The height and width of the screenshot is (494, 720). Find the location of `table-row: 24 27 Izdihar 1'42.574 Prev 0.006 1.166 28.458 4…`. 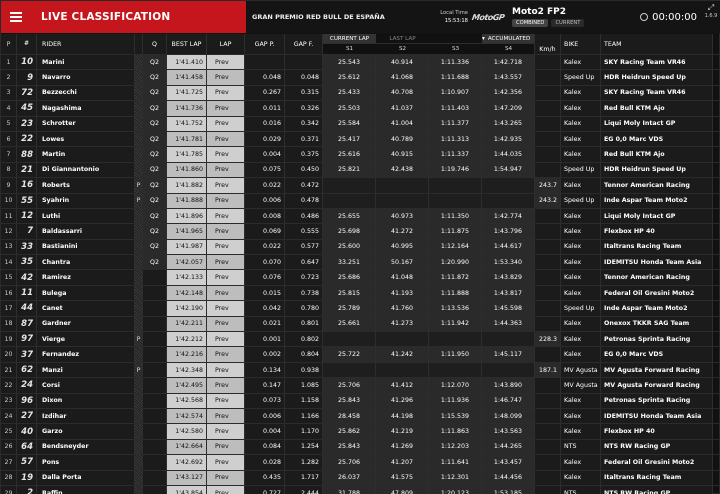

table-row: 24 27 Izdihar 1'42.574 Prev 0.006 1.166 28.458 4… is located at coordinates (360, 416).